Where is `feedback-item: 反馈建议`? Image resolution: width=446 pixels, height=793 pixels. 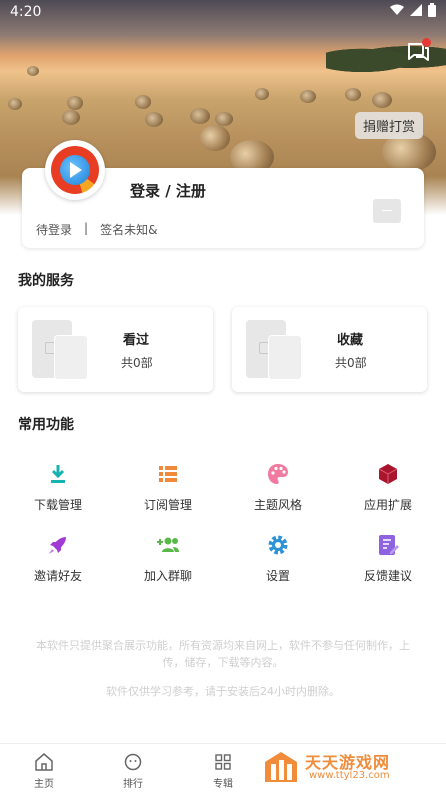
feedback-item: 反馈建议 is located at coordinates (388, 563).